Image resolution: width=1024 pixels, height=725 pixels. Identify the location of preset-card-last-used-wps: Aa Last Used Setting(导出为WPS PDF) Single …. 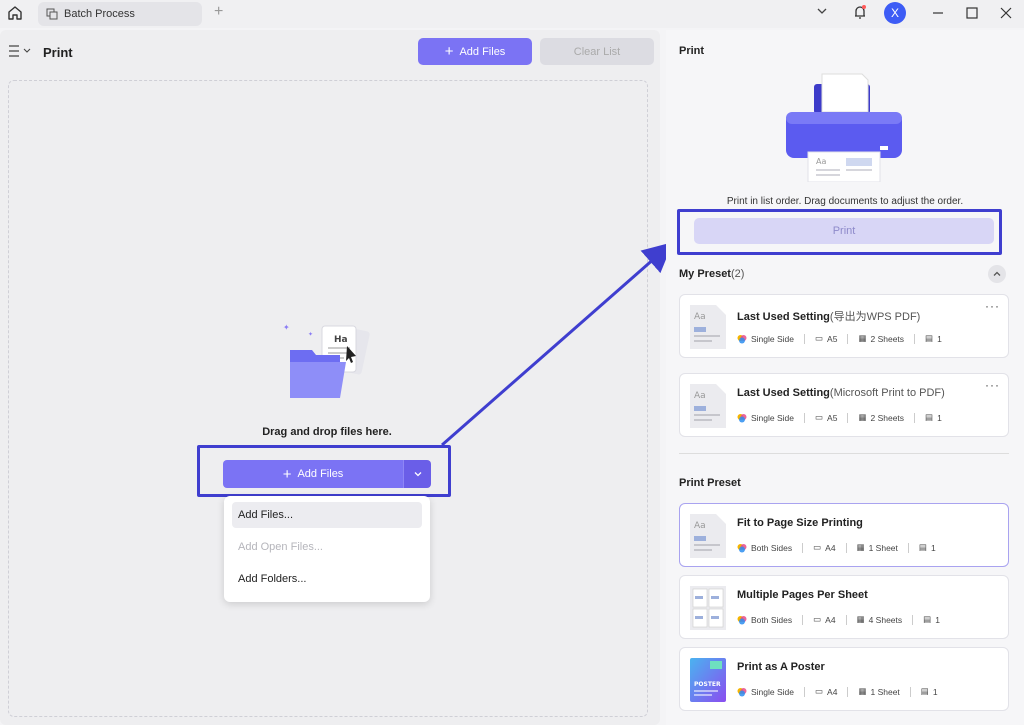
(844, 326).